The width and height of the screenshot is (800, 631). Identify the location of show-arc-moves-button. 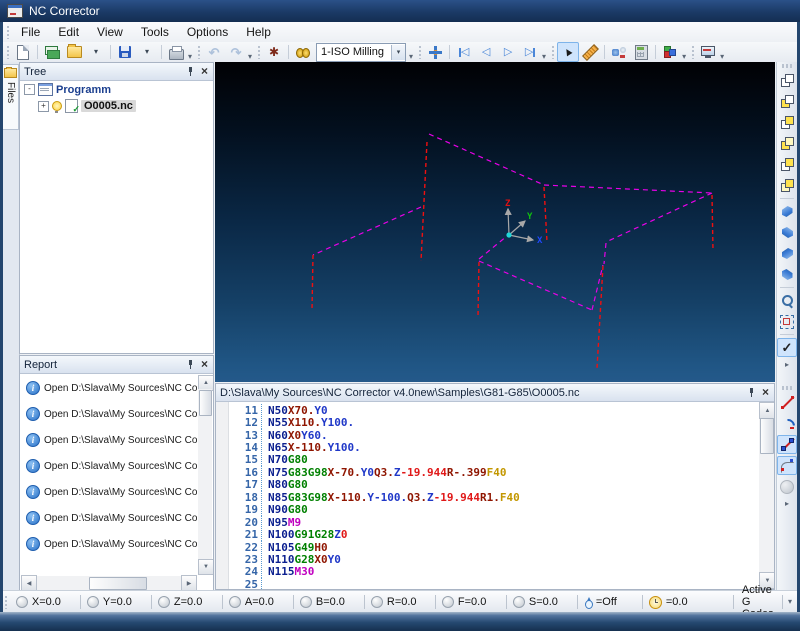
(787, 465).